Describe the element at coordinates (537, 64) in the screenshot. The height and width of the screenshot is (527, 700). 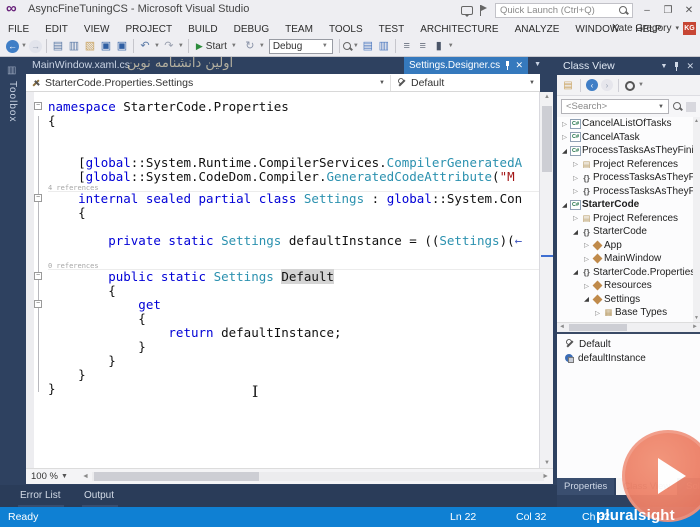
I see `tab-list-dropdown-icon: ▼` at that location.